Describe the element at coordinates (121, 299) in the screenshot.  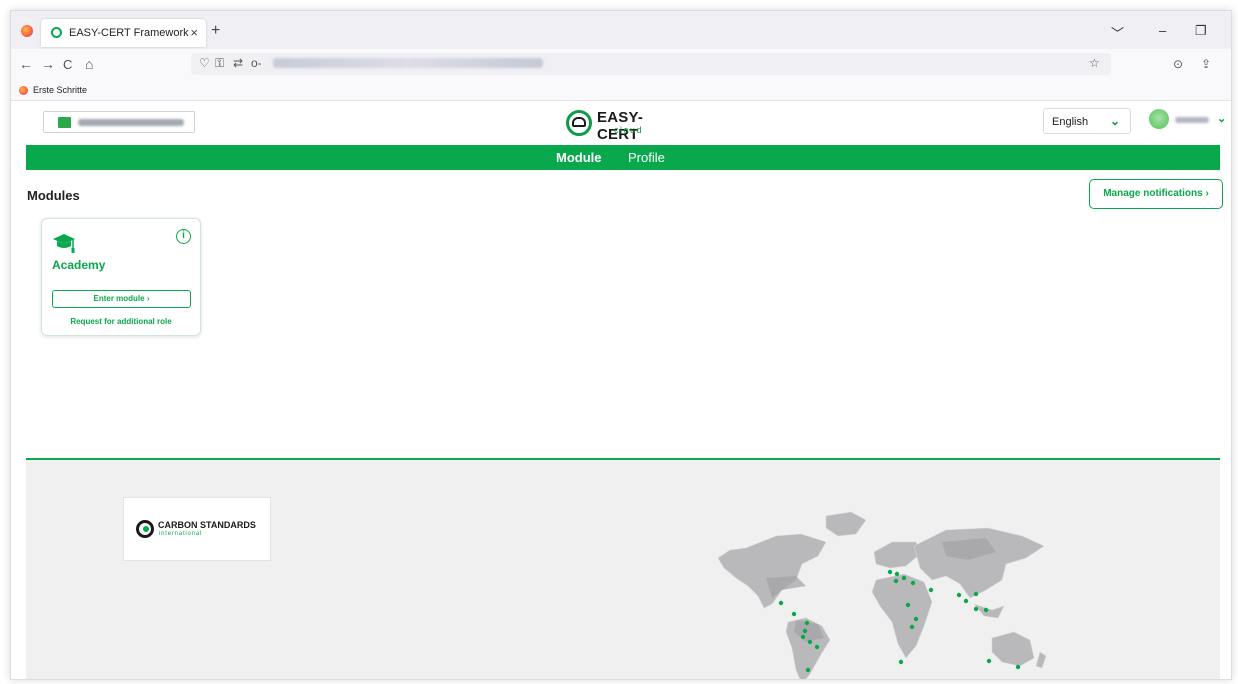
I see `enter-module-button: Enter module ›` at that location.